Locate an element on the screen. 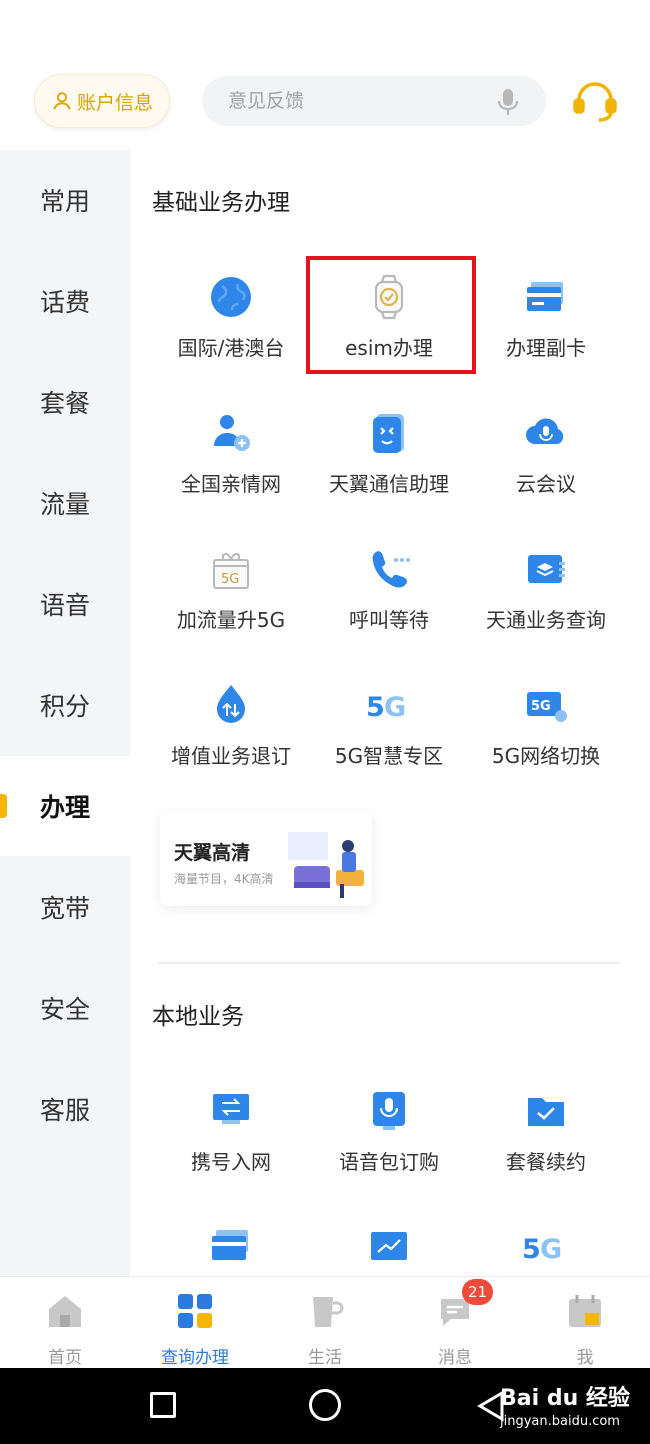 The width and height of the screenshot is (650, 1444). tab-home: 首页 is located at coordinates (65, 1323).